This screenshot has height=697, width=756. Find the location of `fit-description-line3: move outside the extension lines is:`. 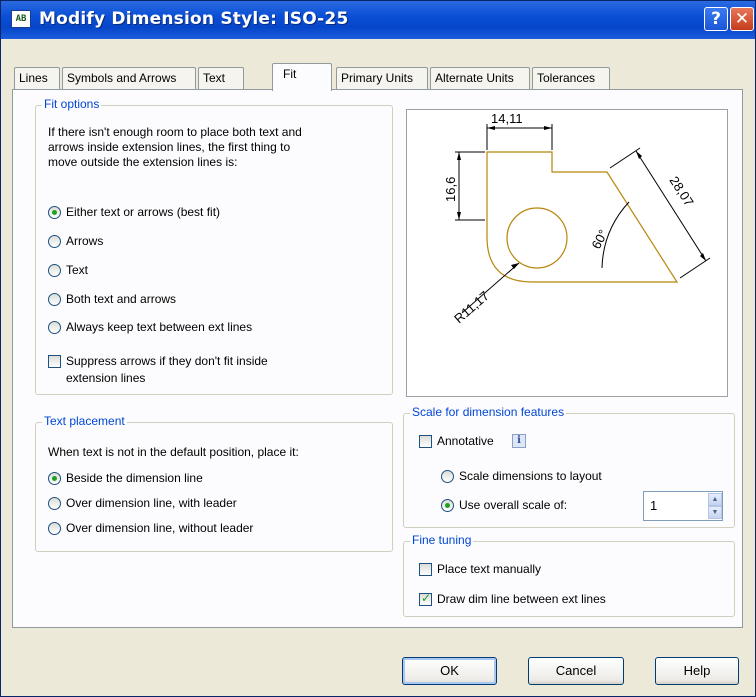

fit-description-line3: move outside the extension lines is: is located at coordinates (143, 162).